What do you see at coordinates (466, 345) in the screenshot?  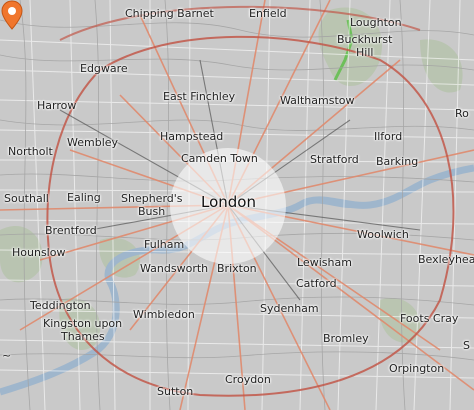 I see `place-label-edge-right: S` at bounding box center [466, 345].